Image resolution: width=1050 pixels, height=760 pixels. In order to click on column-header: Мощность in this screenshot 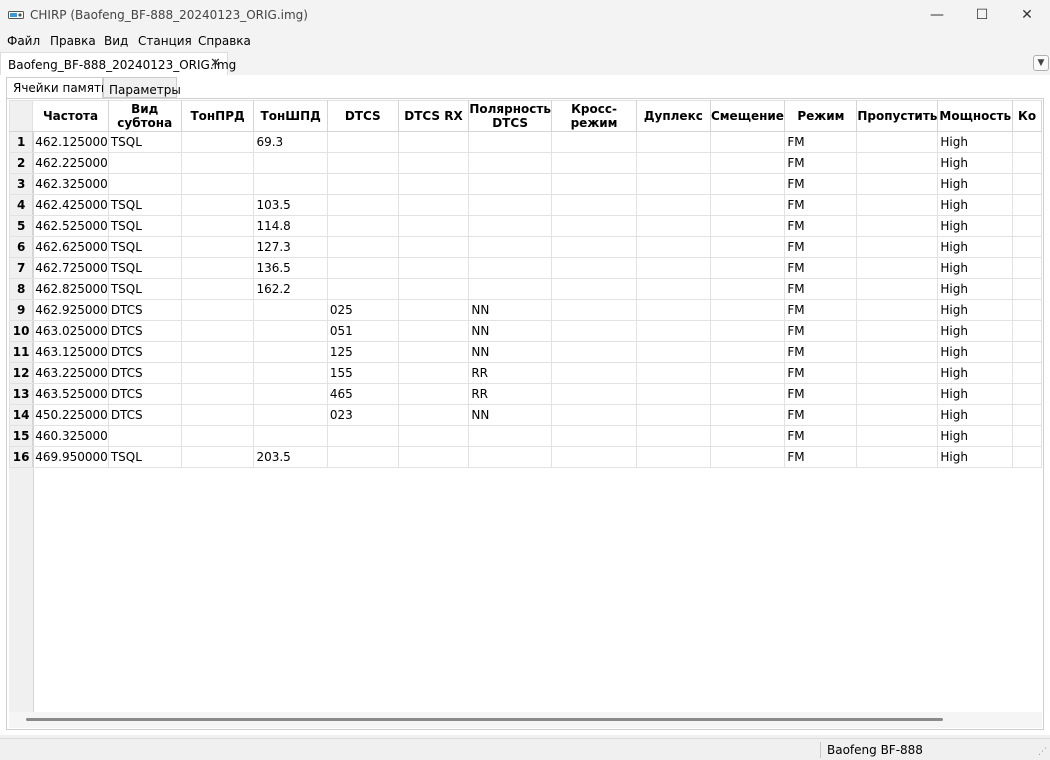, I will do `click(975, 116)`.